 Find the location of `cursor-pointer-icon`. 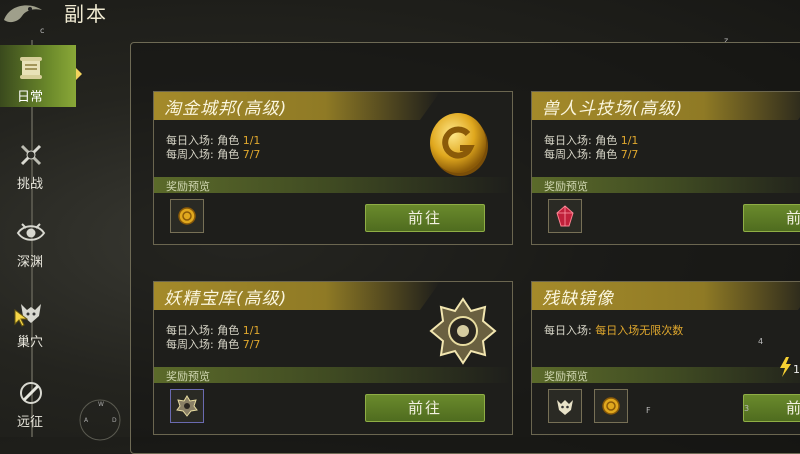

cursor-pointer-icon is located at coordinates (21, 318).